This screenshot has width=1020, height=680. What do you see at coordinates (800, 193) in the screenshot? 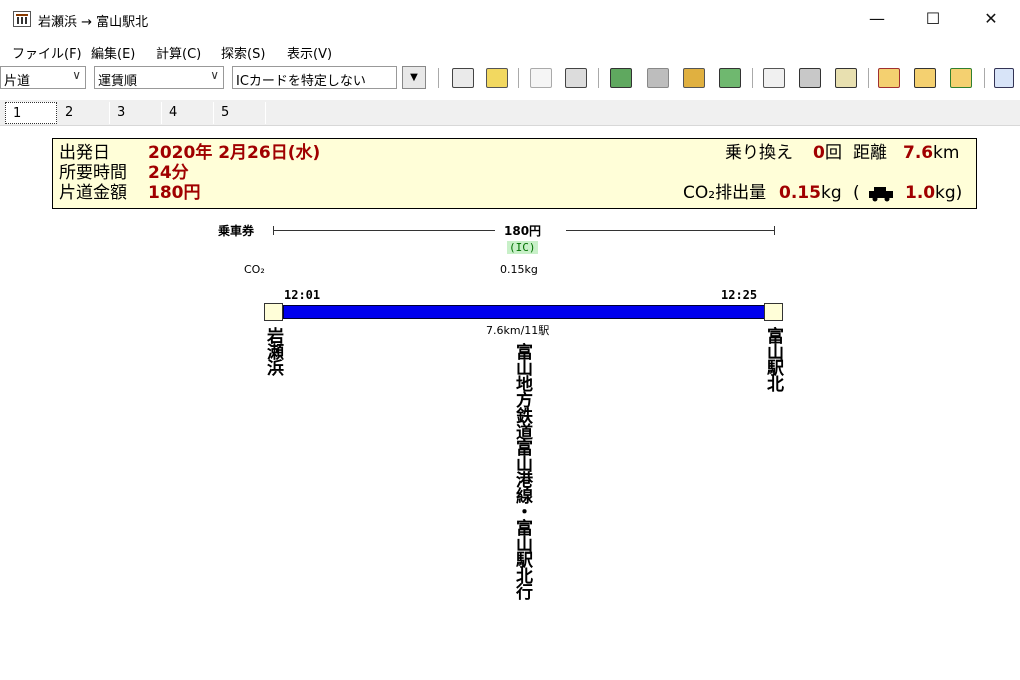
I see `co2-value: 0.15` at bounding box center [800, 193].